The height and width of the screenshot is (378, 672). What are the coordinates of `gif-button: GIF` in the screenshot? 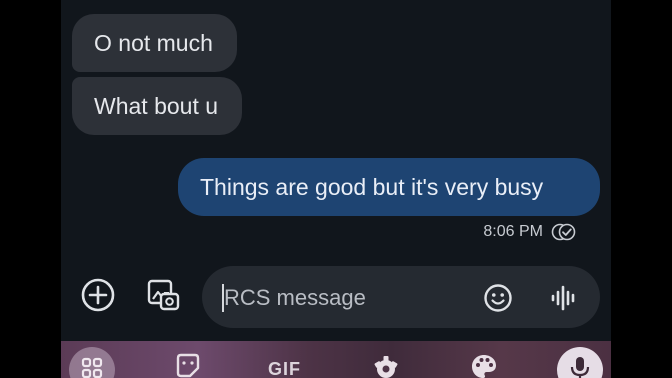 It's located at (284, 368).